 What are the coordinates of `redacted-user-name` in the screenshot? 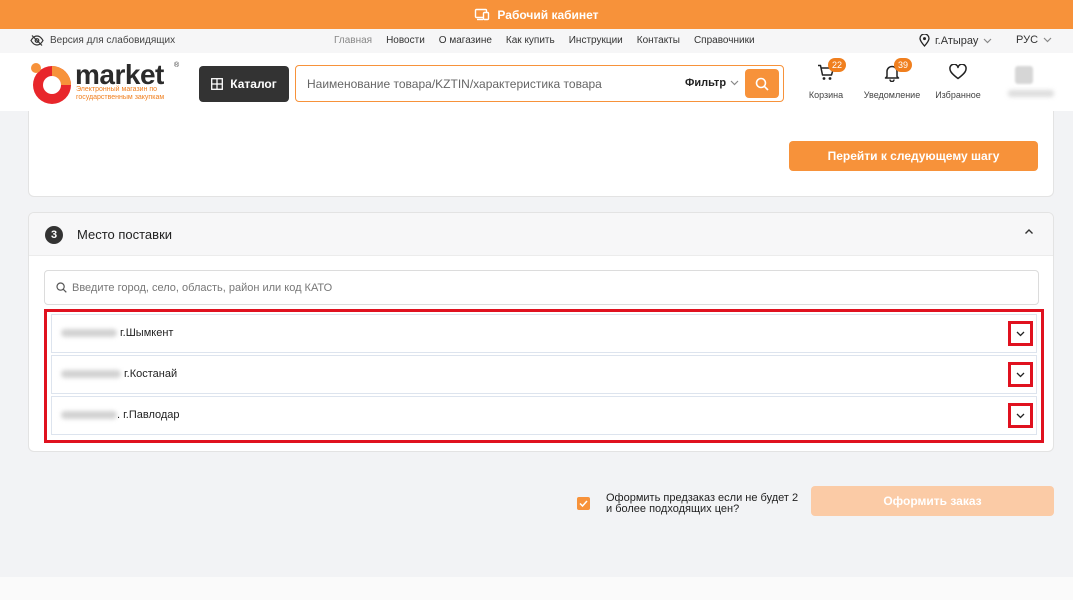 It's located at (1031, 93).